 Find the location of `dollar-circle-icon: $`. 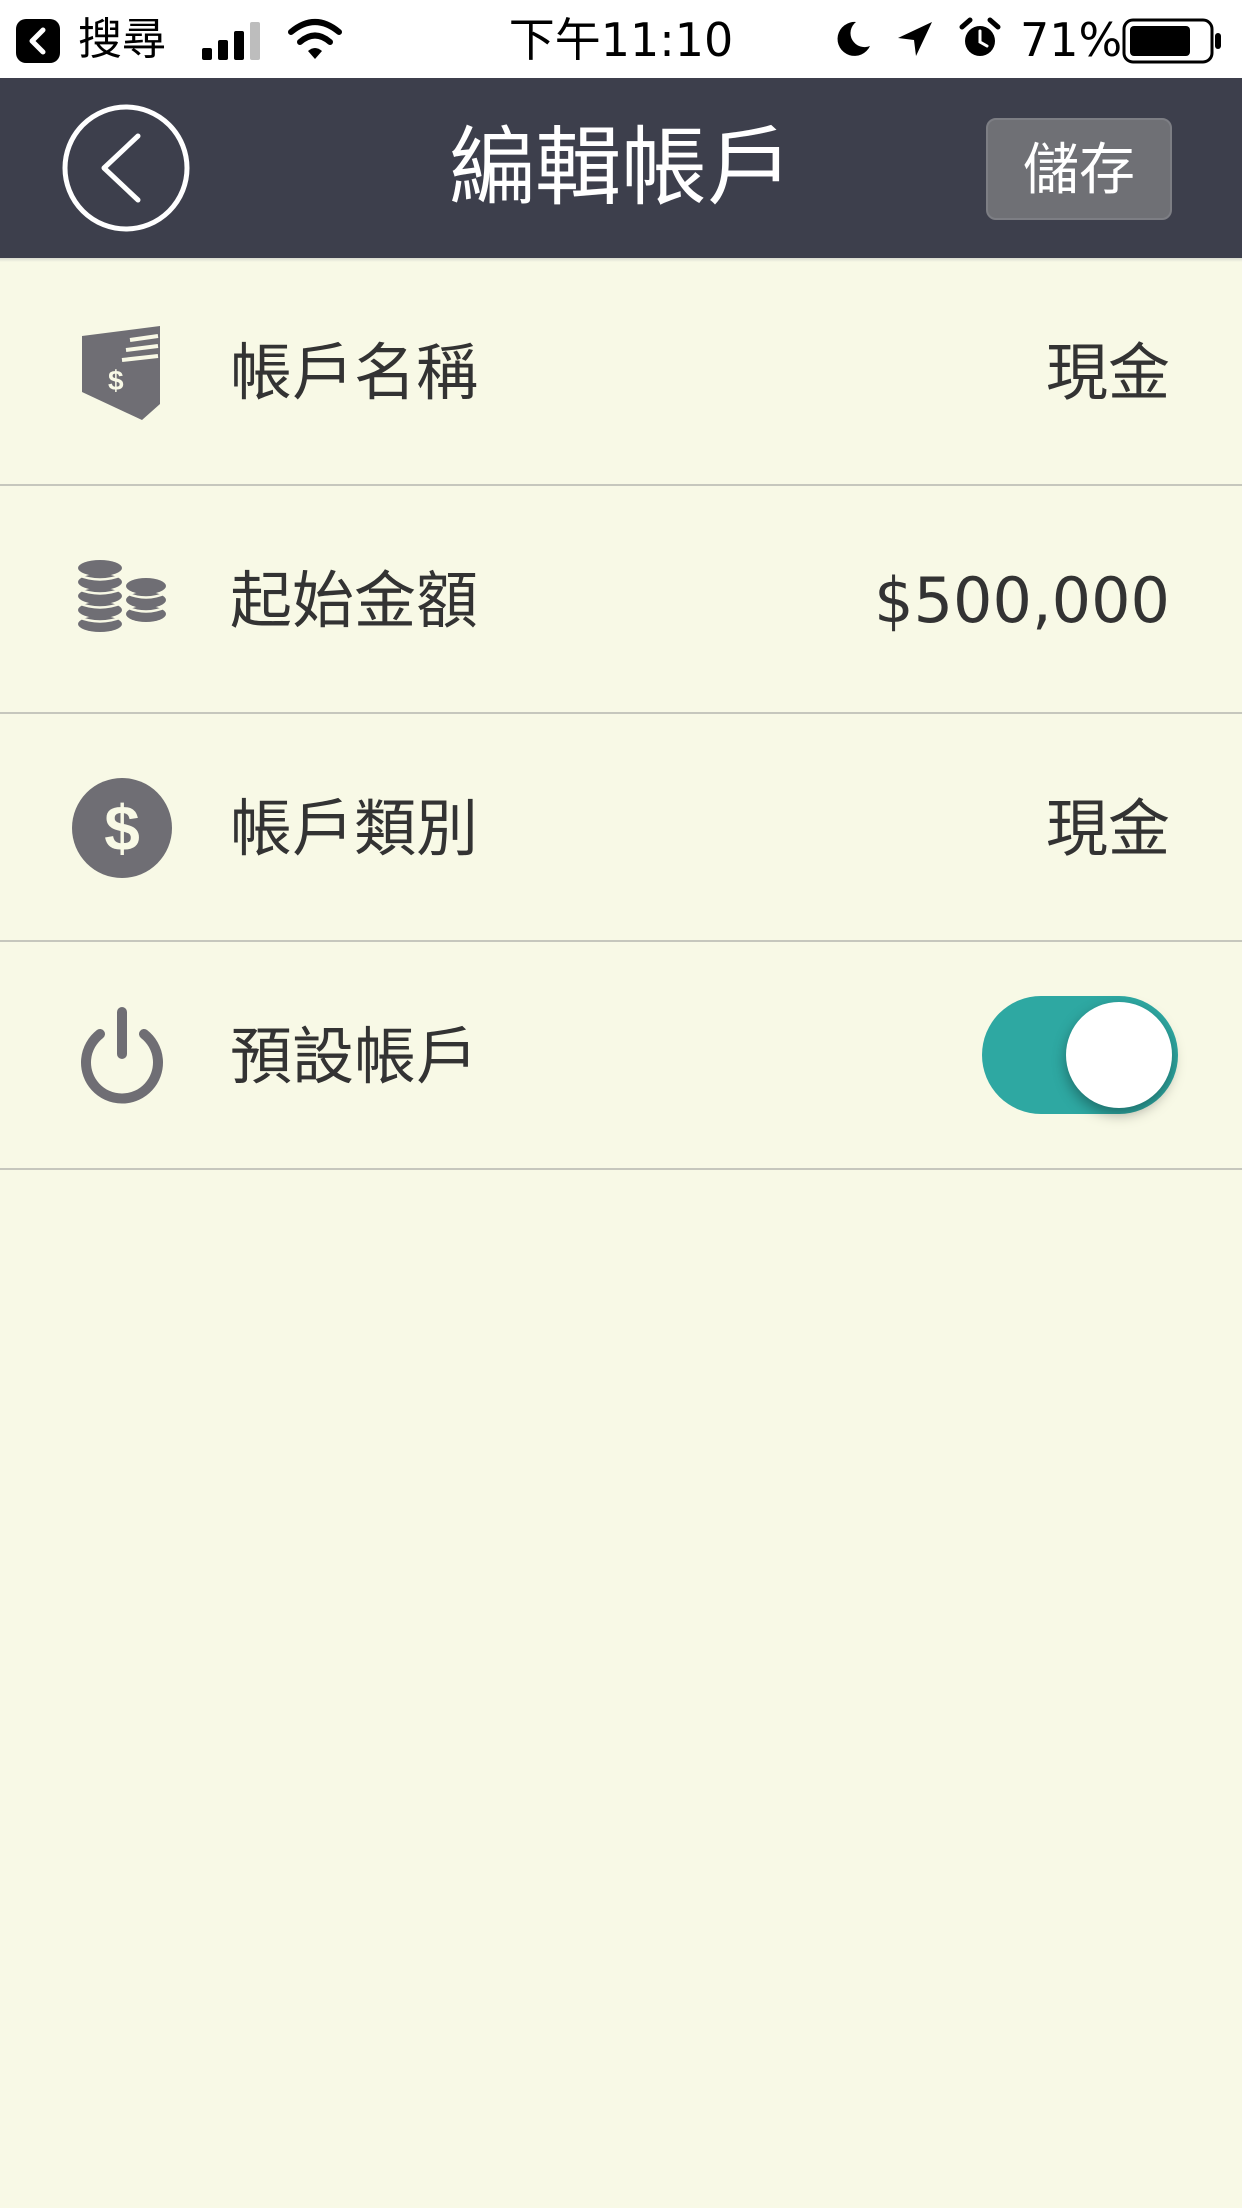

dollar-circle-icon: $ is located at coordinates (122, 828).